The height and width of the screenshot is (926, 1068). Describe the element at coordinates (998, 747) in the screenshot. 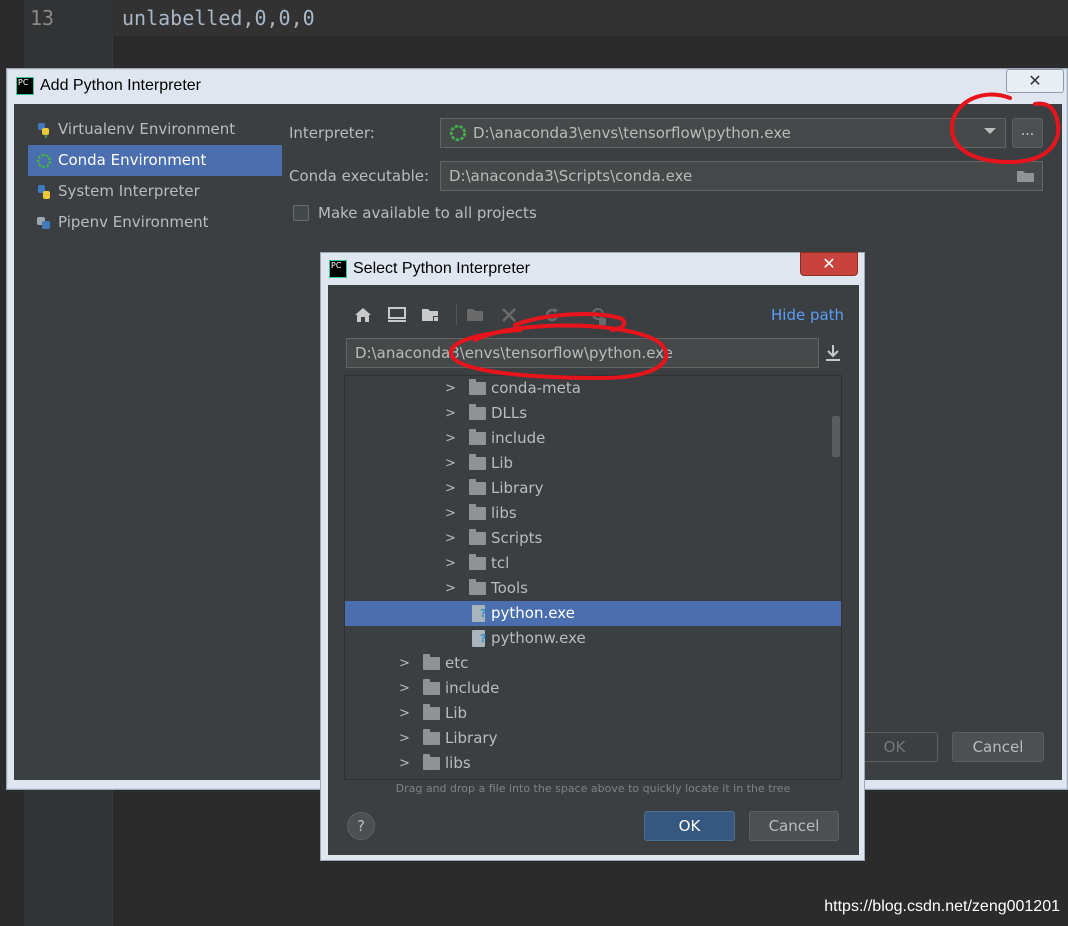

I see `outer-cancel-button: Cancel` at that location.